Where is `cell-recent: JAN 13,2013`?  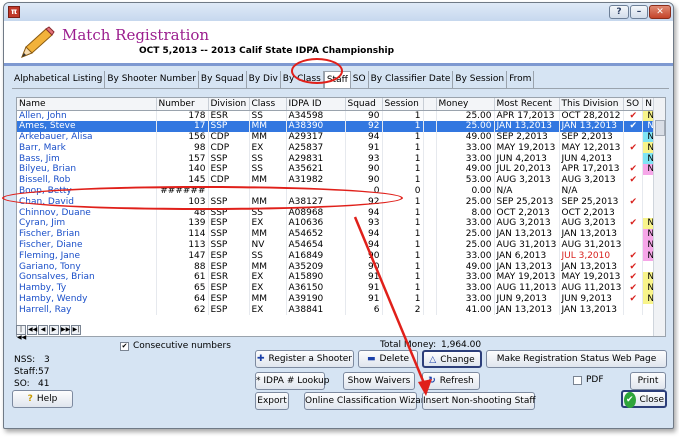 cell-recent: JAN 13,2013 is located at coordinates (527, 310).